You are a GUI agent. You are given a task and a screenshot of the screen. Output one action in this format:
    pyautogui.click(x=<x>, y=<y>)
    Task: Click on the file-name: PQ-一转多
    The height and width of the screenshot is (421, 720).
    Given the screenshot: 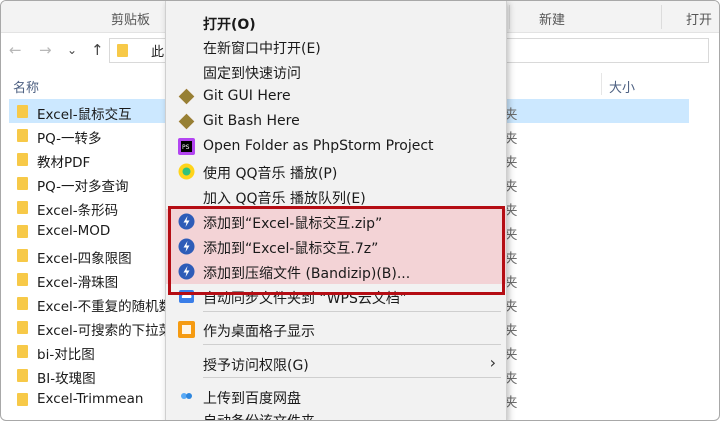 What is the action you would take?
    pyautogui.click(x=69, y=139)
    